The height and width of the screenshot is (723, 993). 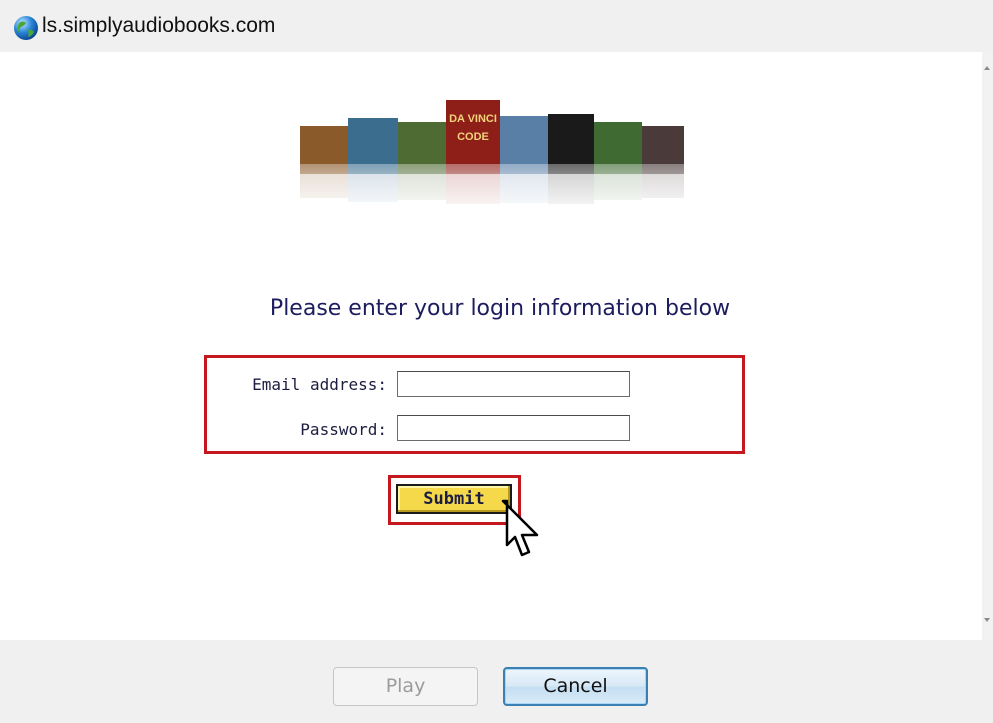 What do you see at coordinates (474, 404) in the screenshot?
I see `credentials-box: Email address: Password:` at bounding box center [474, 404].